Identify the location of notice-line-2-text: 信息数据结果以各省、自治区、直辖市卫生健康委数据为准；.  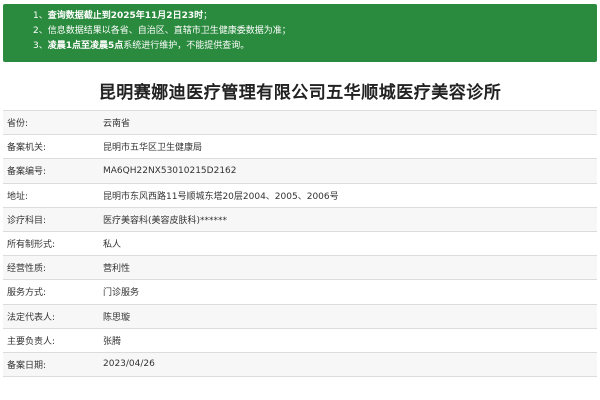
(169, 31).